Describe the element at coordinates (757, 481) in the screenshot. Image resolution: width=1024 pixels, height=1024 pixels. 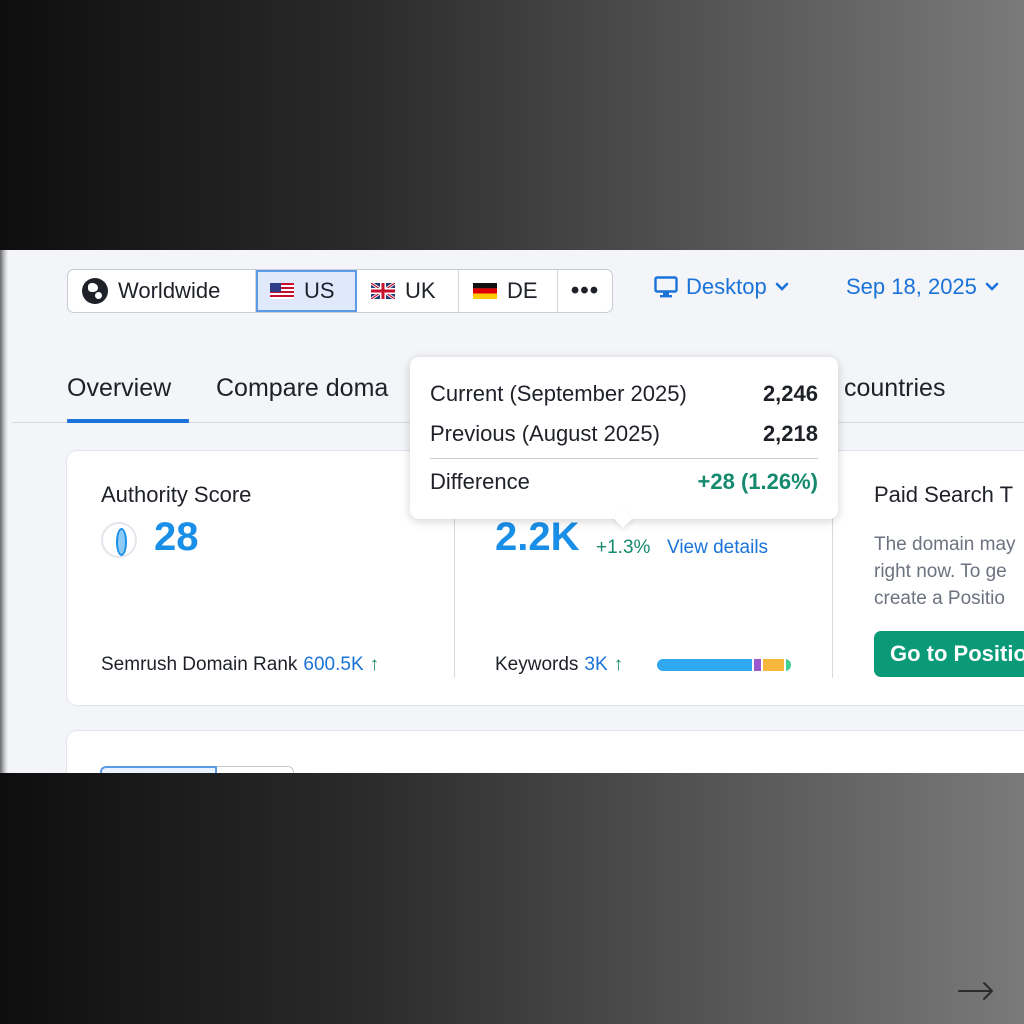
I see `tooltip-difference-value: +28 (1.26%)` at that location.